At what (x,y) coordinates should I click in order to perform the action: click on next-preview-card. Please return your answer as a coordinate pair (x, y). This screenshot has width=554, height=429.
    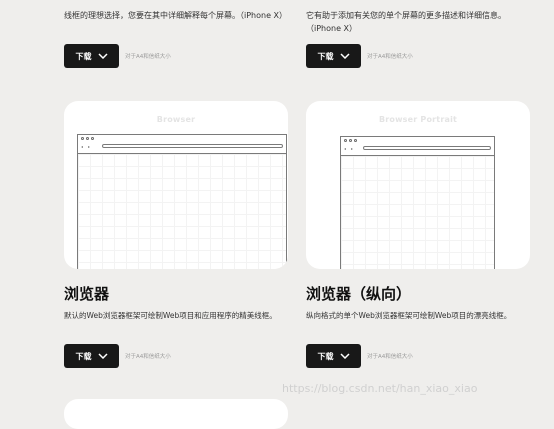
    Looking at the image, I should click on (176, 414).